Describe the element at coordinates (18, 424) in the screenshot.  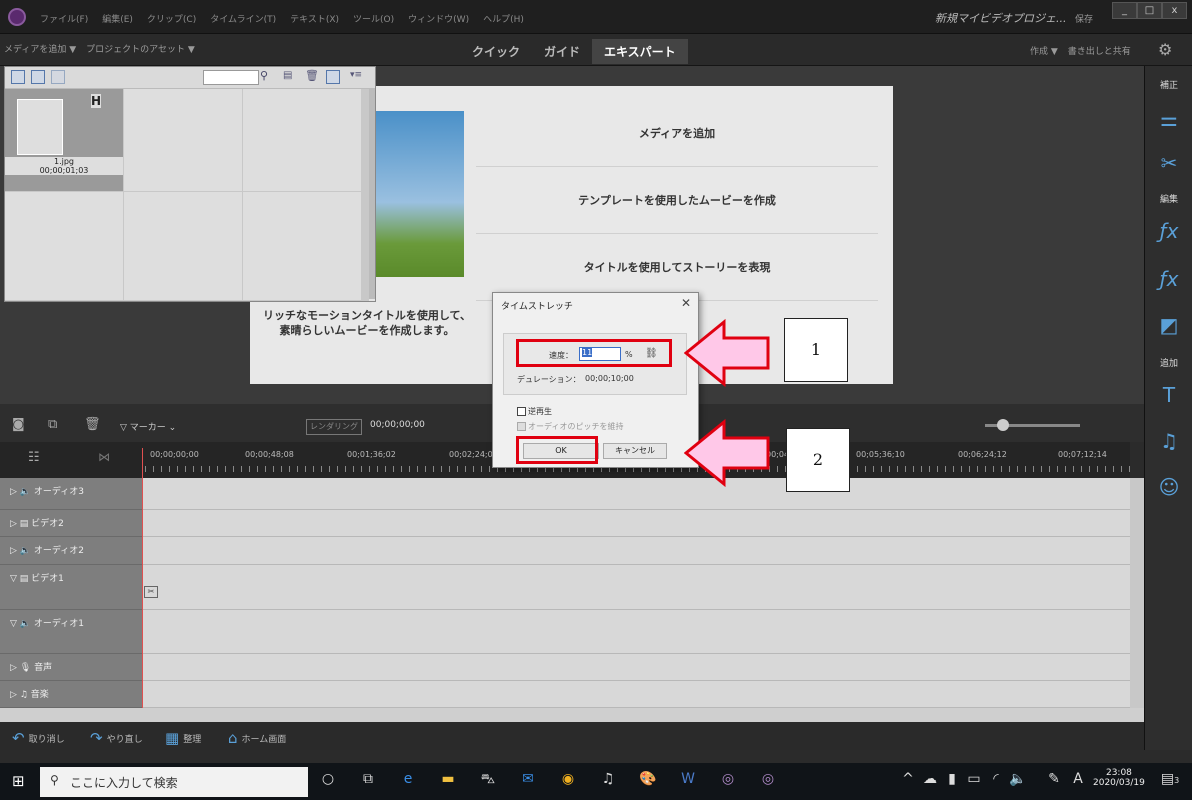
I see `camera-icon: ◙` at that location.